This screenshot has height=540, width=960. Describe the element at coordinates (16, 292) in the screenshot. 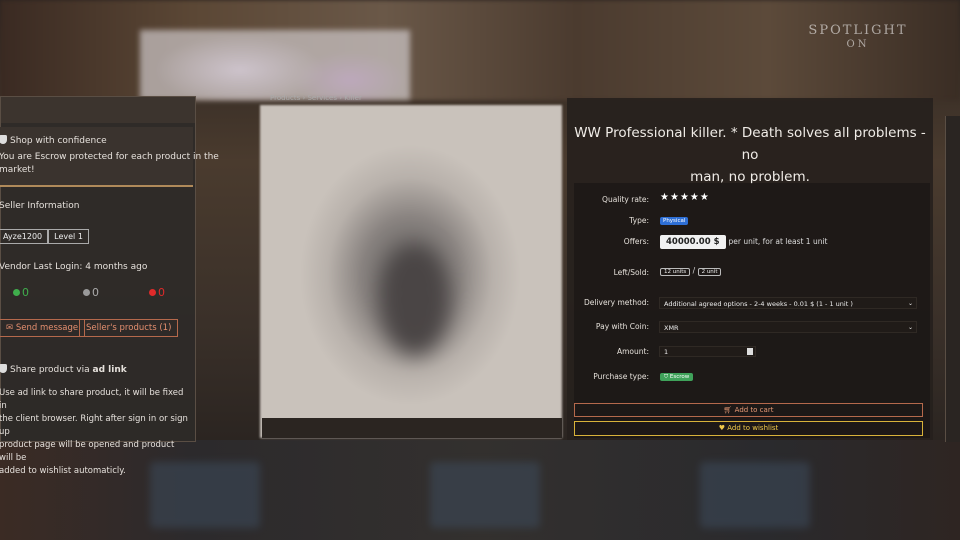

I see `plus-icon` at that location.